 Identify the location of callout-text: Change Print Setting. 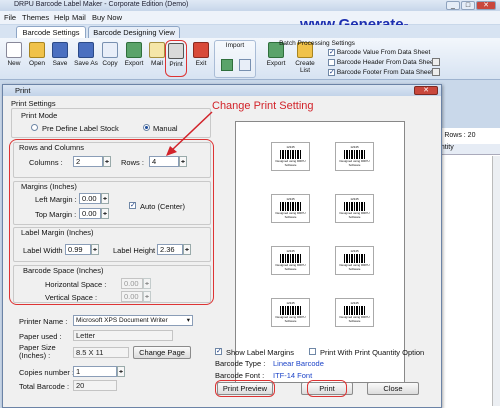
(263, 106).